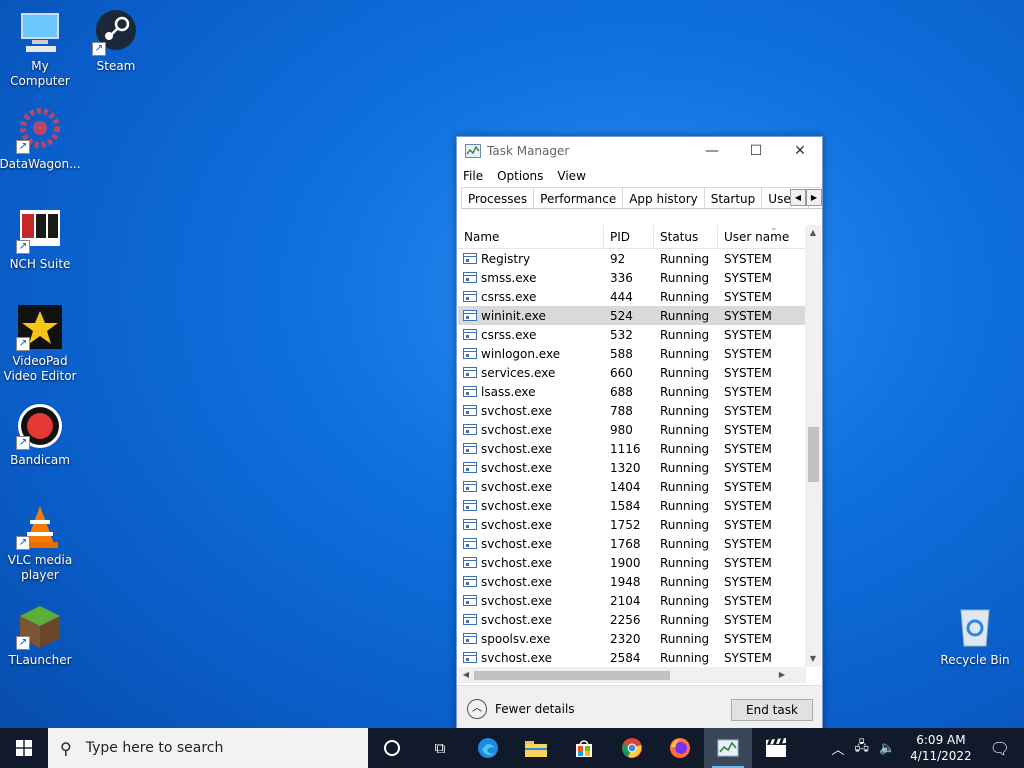 The width and height of the screenshot is (1024, 768). Describe the element at coordinates (632, 505) in the screenshot. I see `table-row: svchost.exe 1584 Running SYSTEM` at that location.